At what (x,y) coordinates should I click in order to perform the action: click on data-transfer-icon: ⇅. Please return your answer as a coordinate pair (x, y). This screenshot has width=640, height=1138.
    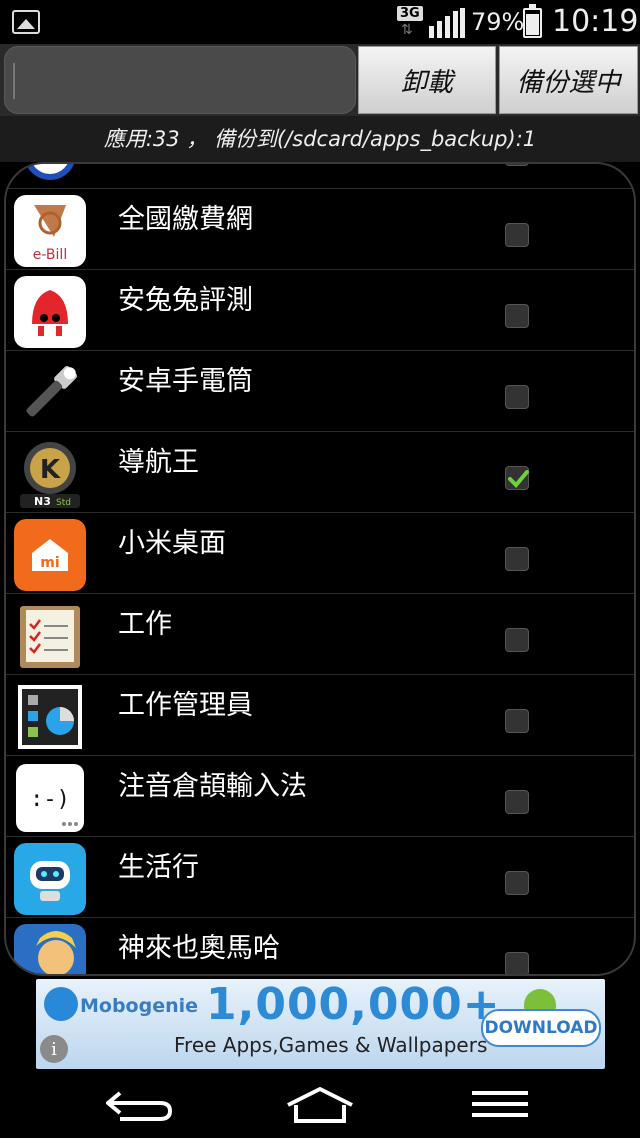
    Looking at the image, I should click on (407, 30).